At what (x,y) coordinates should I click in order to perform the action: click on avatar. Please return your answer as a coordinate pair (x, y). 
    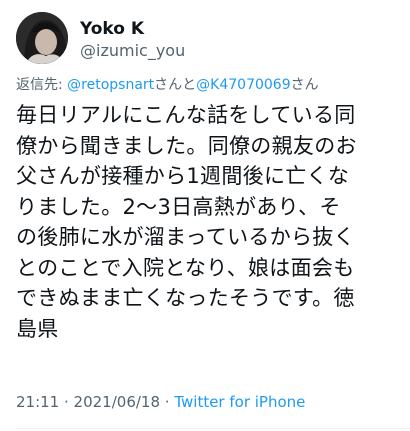
    Looking at the image, I should click on (42, 38).